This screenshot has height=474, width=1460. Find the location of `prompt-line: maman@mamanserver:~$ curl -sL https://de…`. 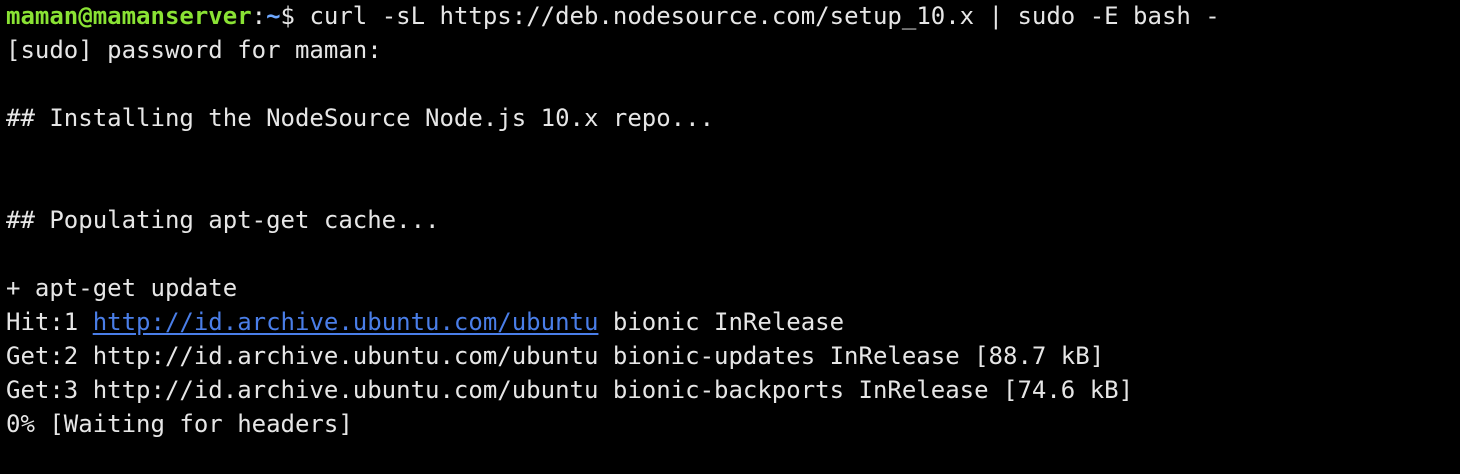

prompt-line: maman@mamanserver:~$ curl -sL https://de… is located at coordinates (733, 17).